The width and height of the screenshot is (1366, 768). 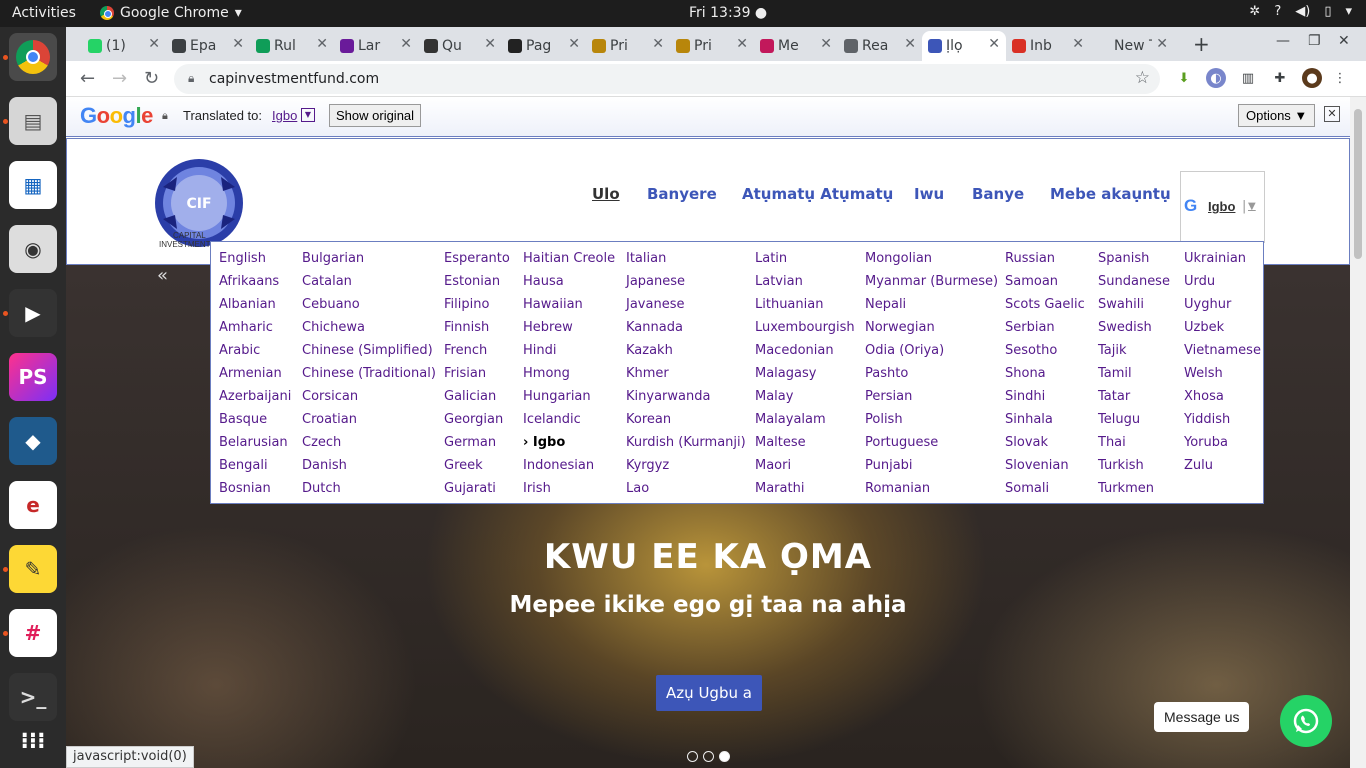 I want to click on language-option: Macedonian, so click(x=805, y=353).